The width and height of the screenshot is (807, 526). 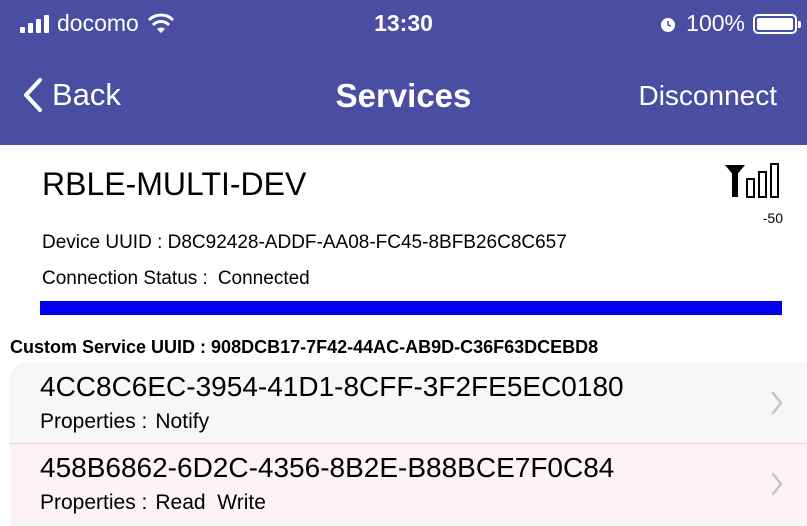 I want to click on properties-value: Read Write, so click(x=210, y=502).